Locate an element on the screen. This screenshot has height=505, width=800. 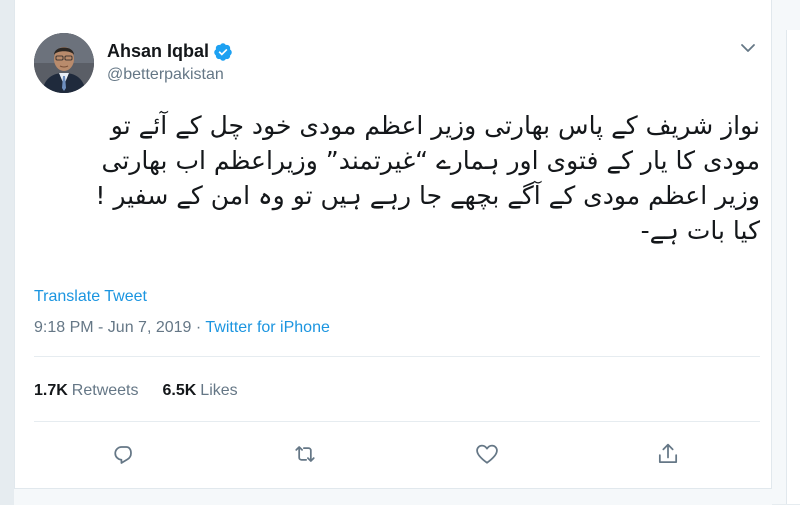
likes-count: 6.5K is located at coordinates (179, 390).